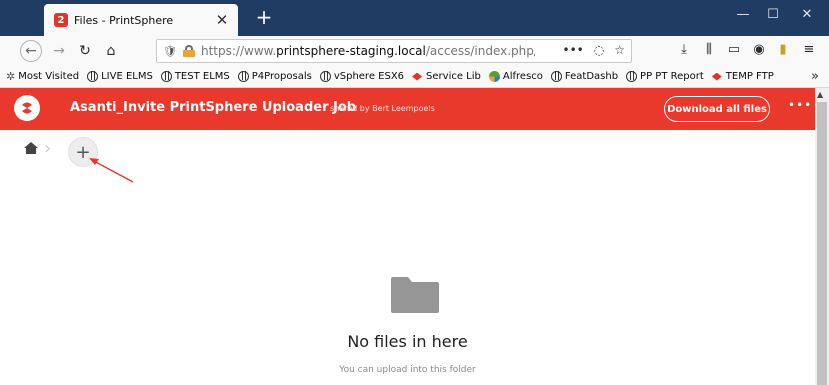  I want to click on annotation-arrow-icon, so click(111, 170).